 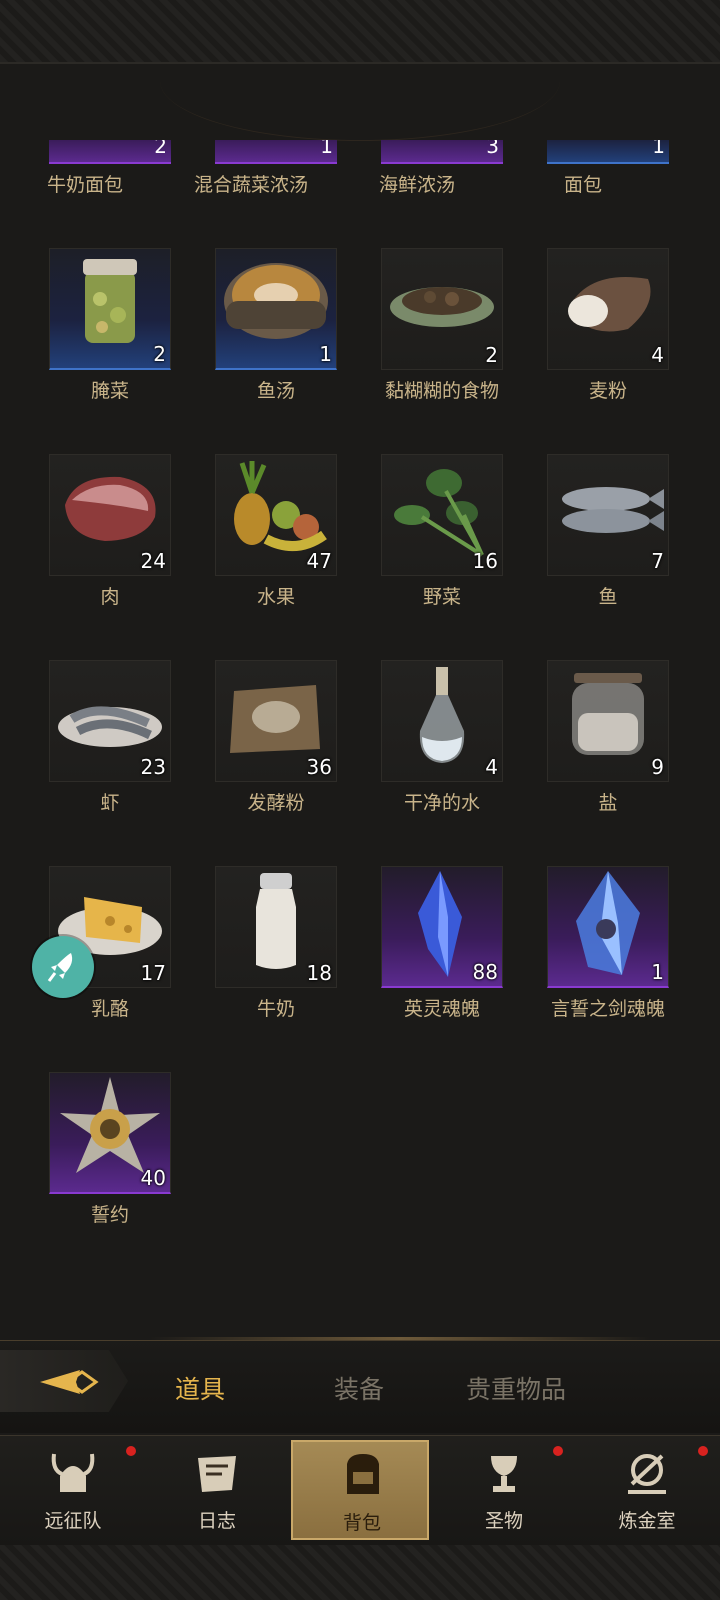 I want to click on item-count: 3, so click(x=492, y=149).